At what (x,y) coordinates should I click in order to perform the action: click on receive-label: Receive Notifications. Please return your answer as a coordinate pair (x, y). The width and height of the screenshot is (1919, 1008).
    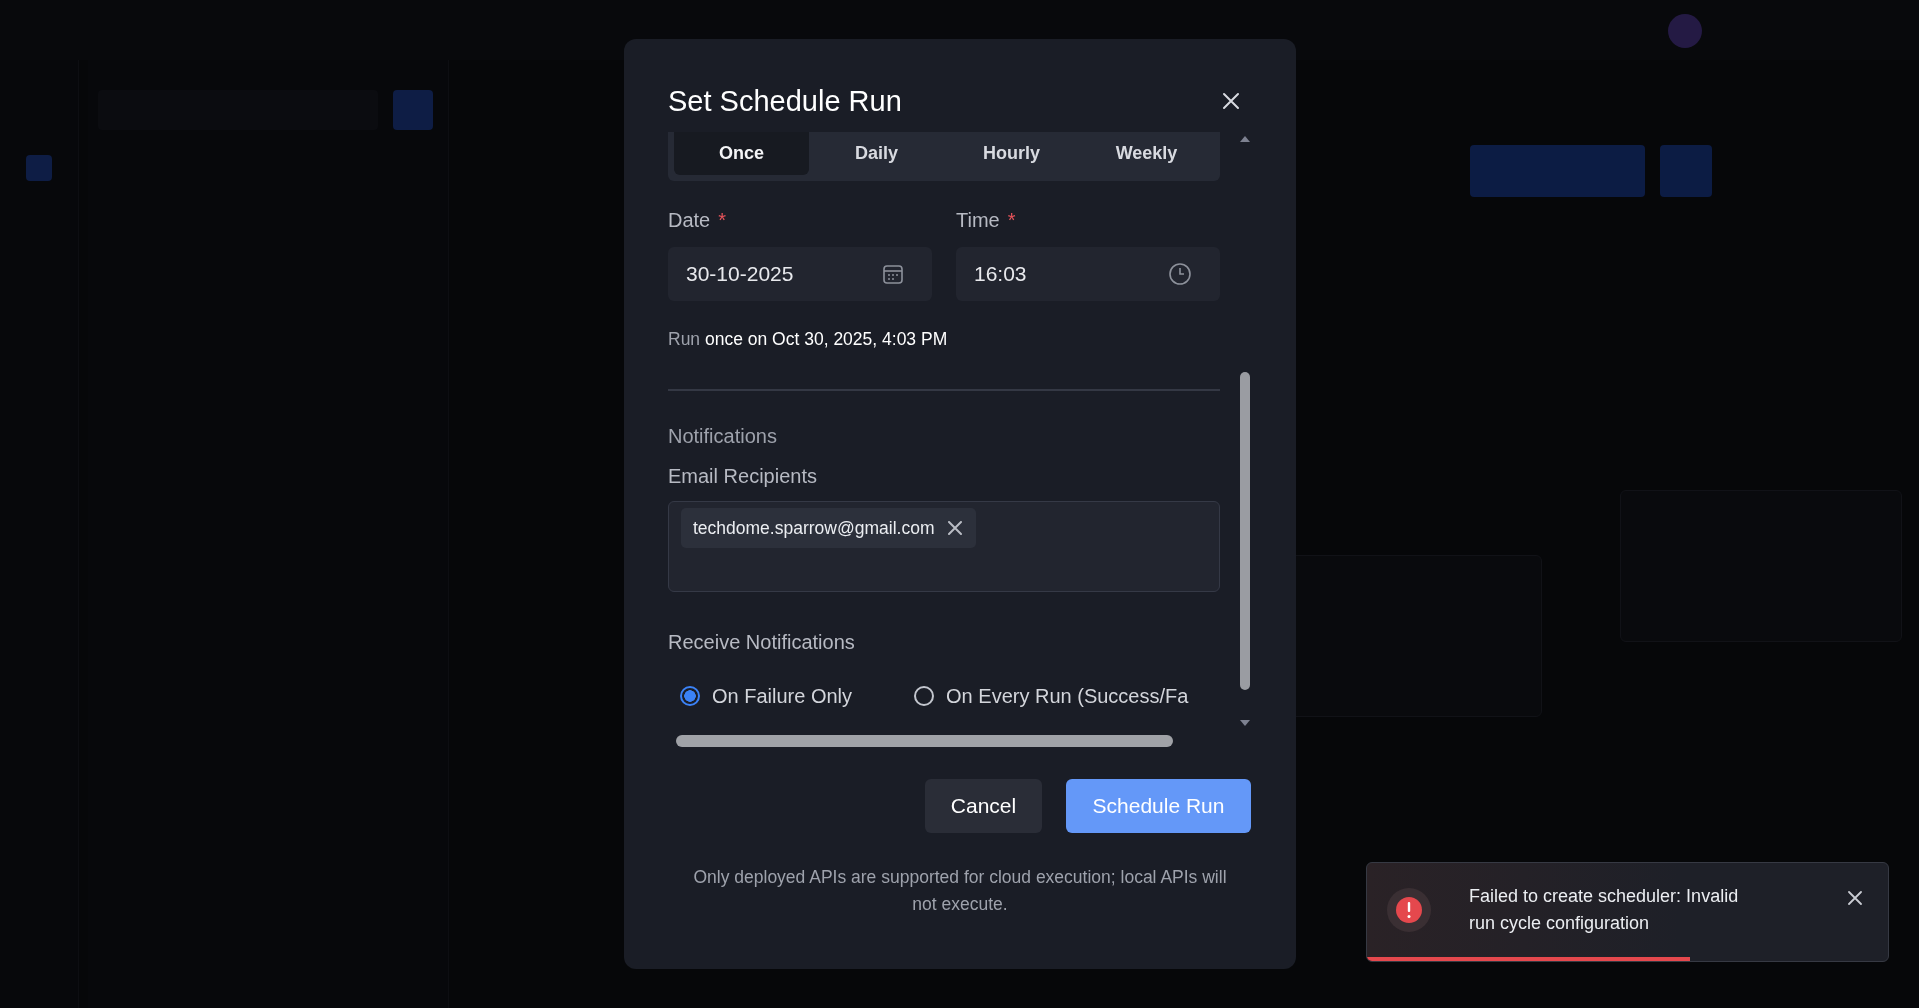
    Looking at the image, I should click on (762, 642).